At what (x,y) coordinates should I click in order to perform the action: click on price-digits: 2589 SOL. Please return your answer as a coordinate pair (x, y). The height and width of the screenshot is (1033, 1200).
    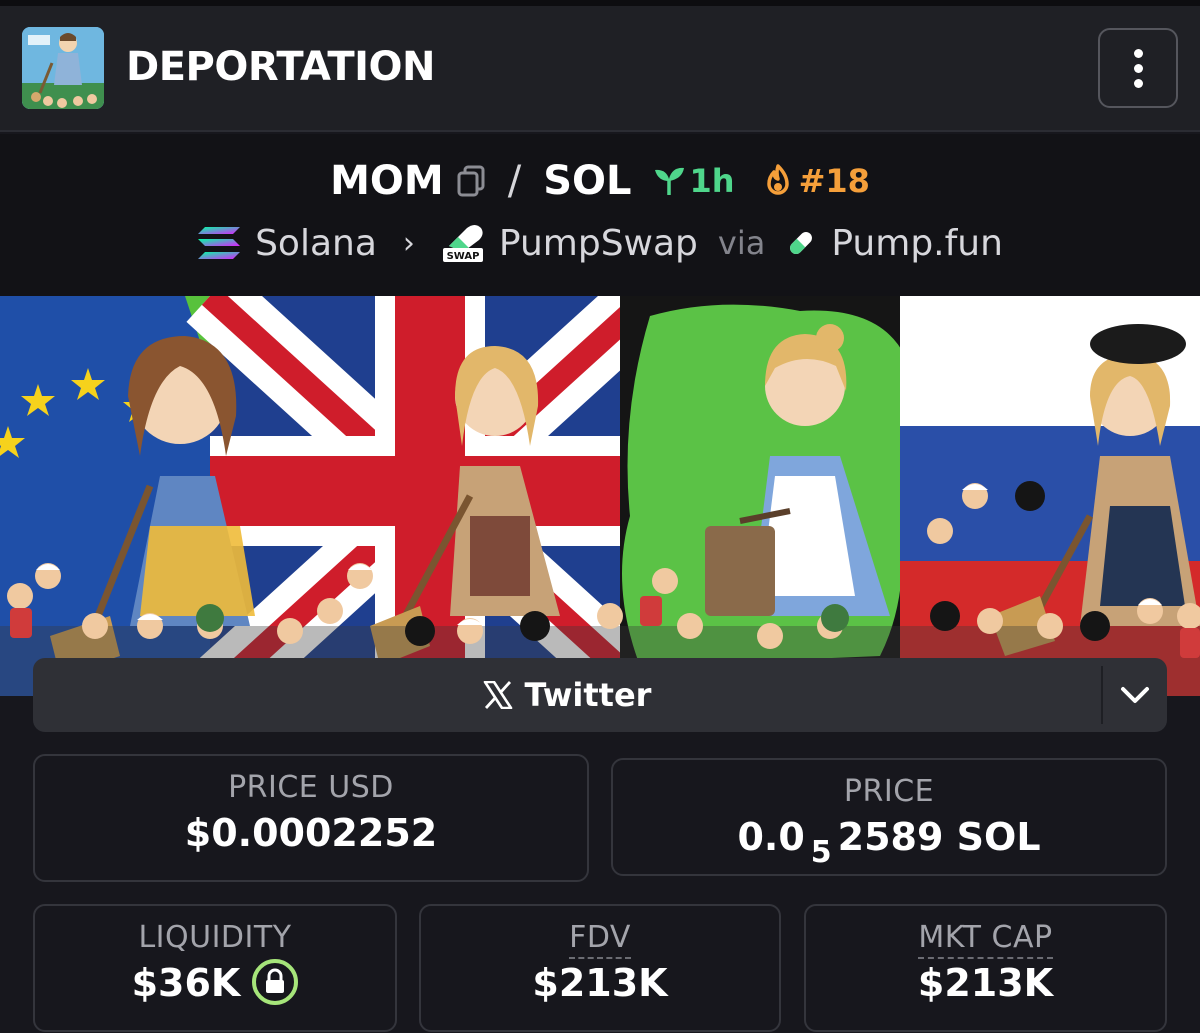
    Looking at the image, I should click on (939, 837).